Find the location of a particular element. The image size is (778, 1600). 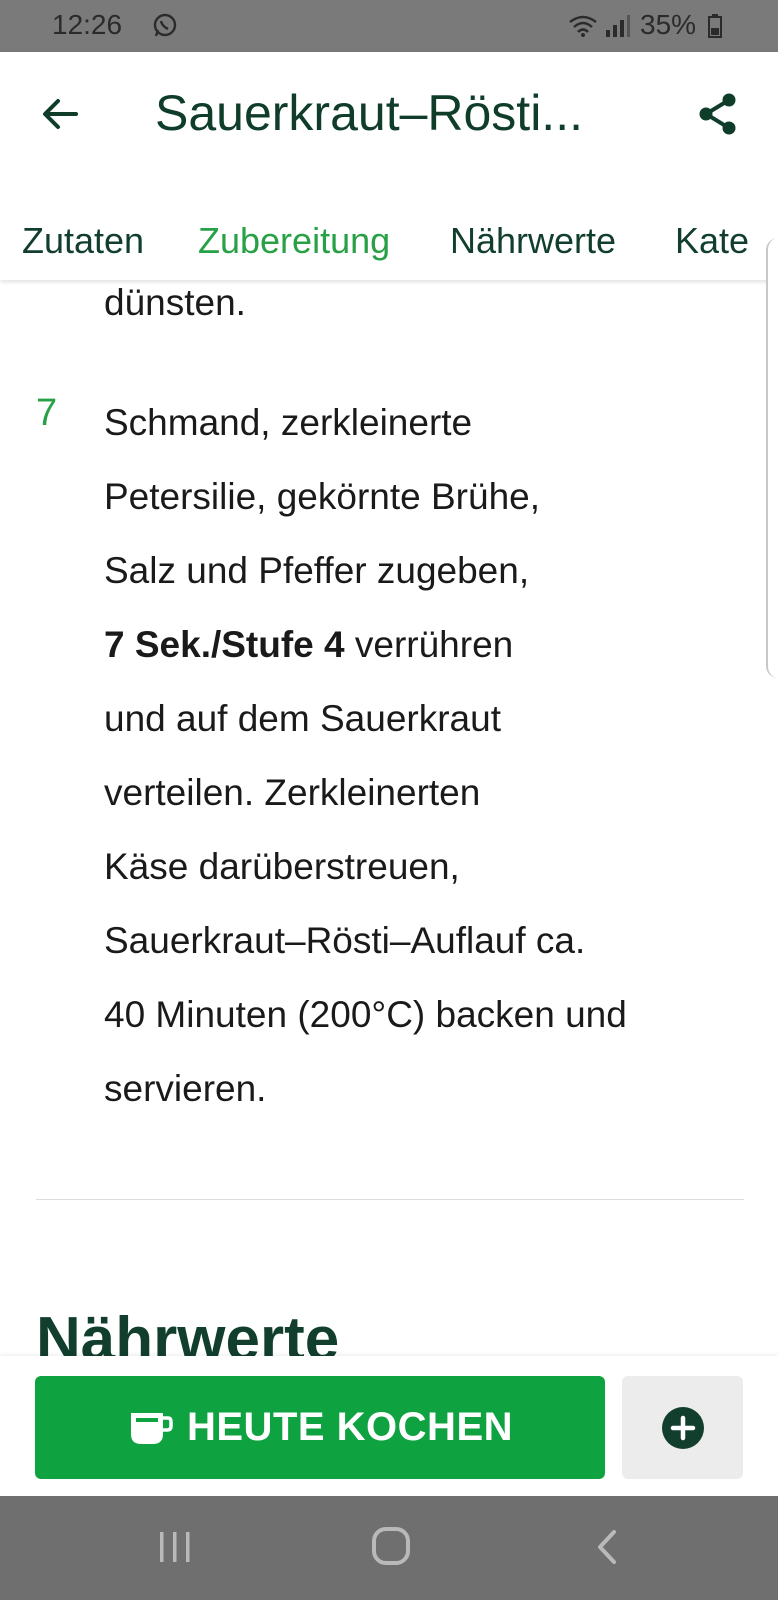

bottom-action-bar: HEUTE KOCHEN is located at coordinates (389, 1426).